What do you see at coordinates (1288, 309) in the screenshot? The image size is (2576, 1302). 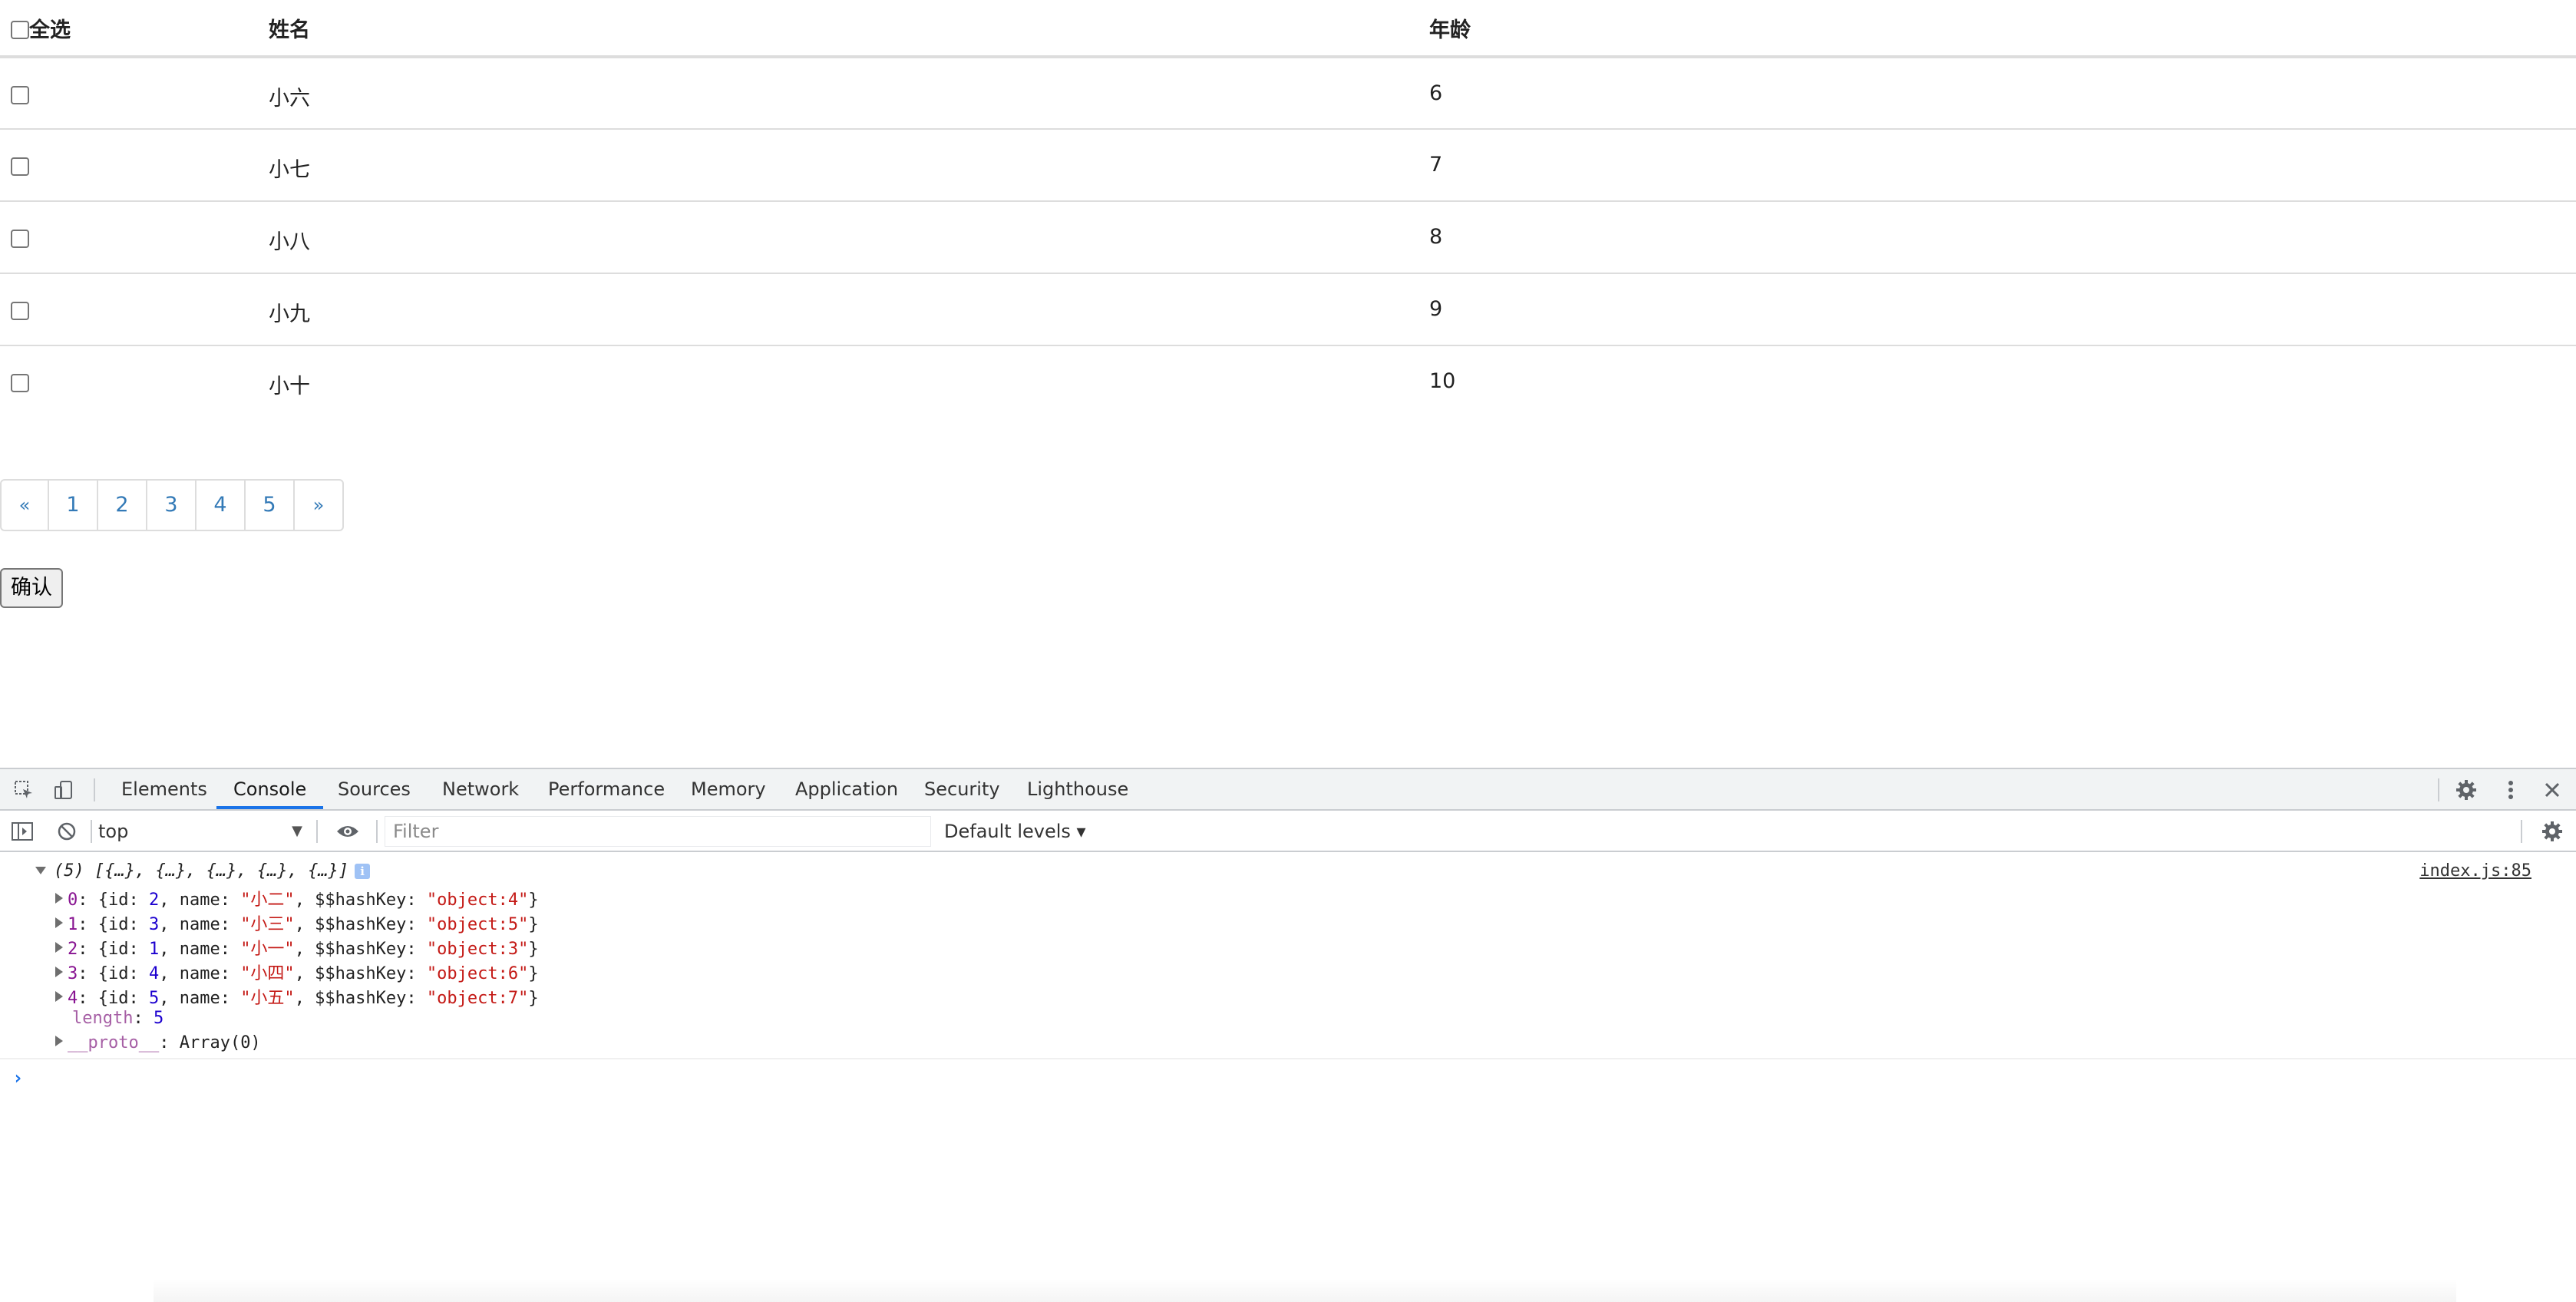 I see `table-row: 小九 9` at bounding box center [1288, 309].